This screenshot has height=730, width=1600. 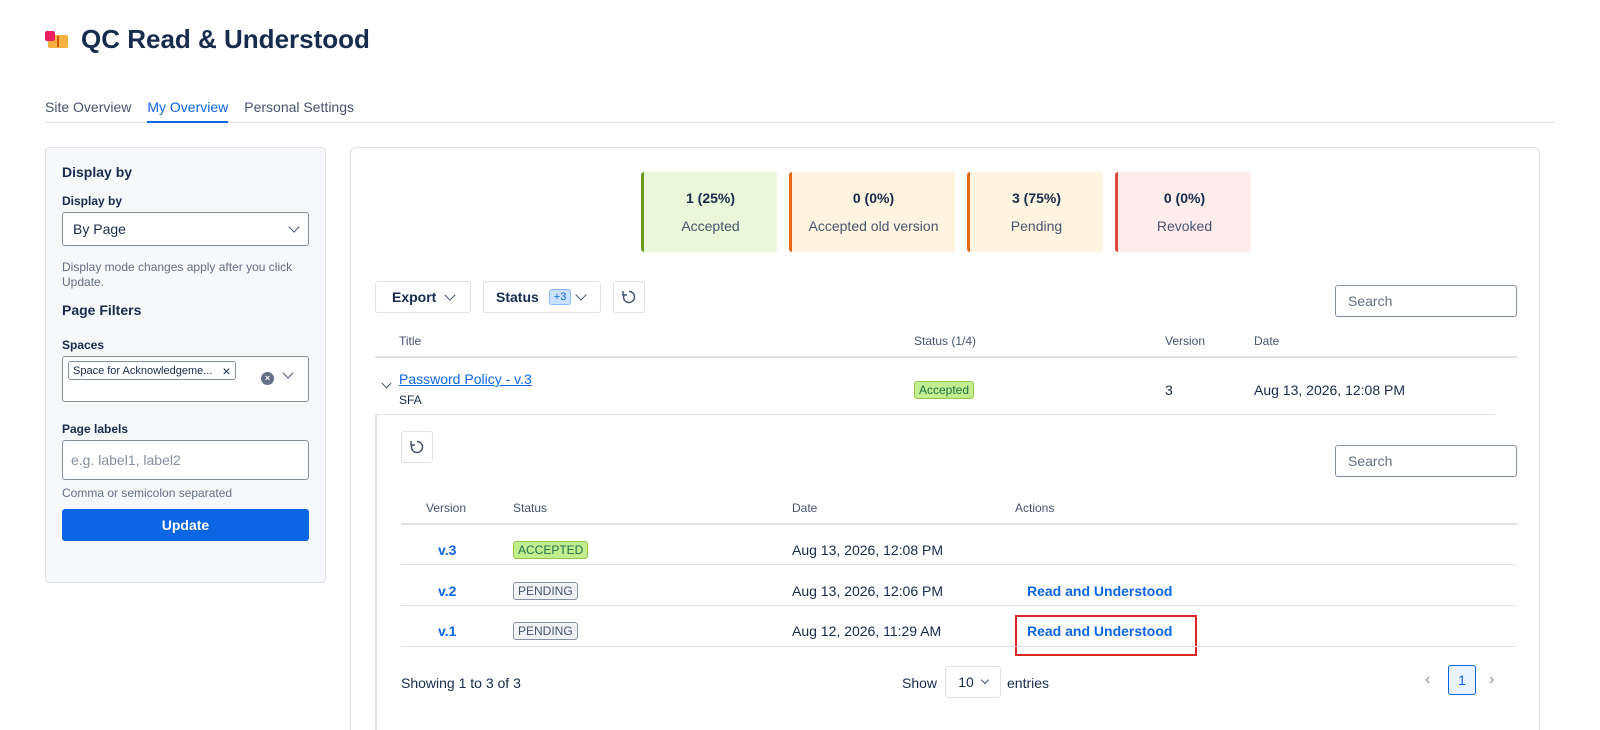 I want to click on spaces-multiselect: Space for Acknowledgeme... × ×, so click(x=185, y=379).